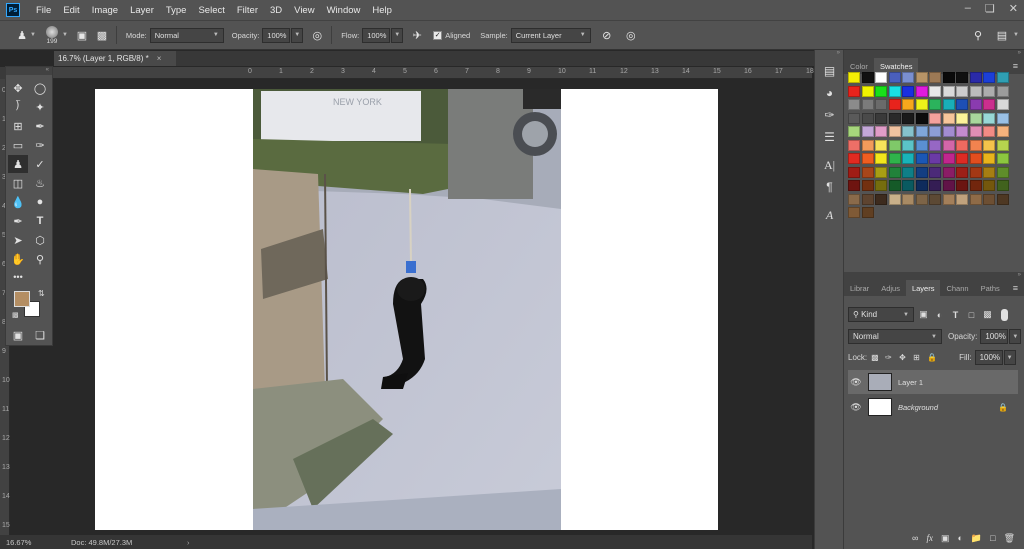 Image resolution: width=1024 pixels, height=549 pixels. Describe the element at coordinates (18, 277) in the screenshot. I see `edit-toolbar-icon: •••` at that location.